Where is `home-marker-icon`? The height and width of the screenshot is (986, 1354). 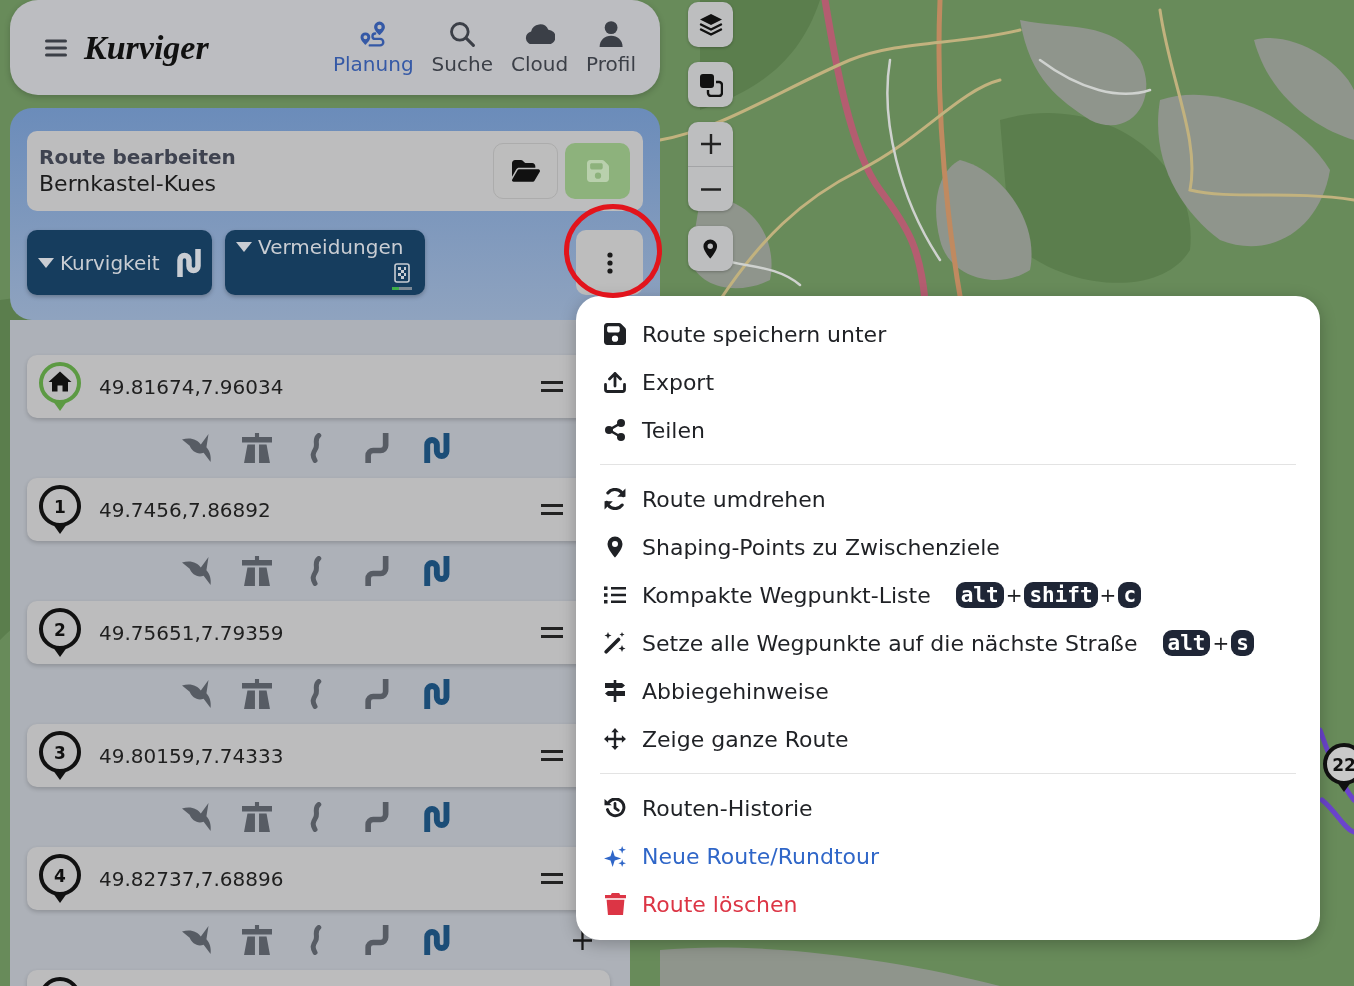 home-marker-icon is located at coordinates (60, 386).